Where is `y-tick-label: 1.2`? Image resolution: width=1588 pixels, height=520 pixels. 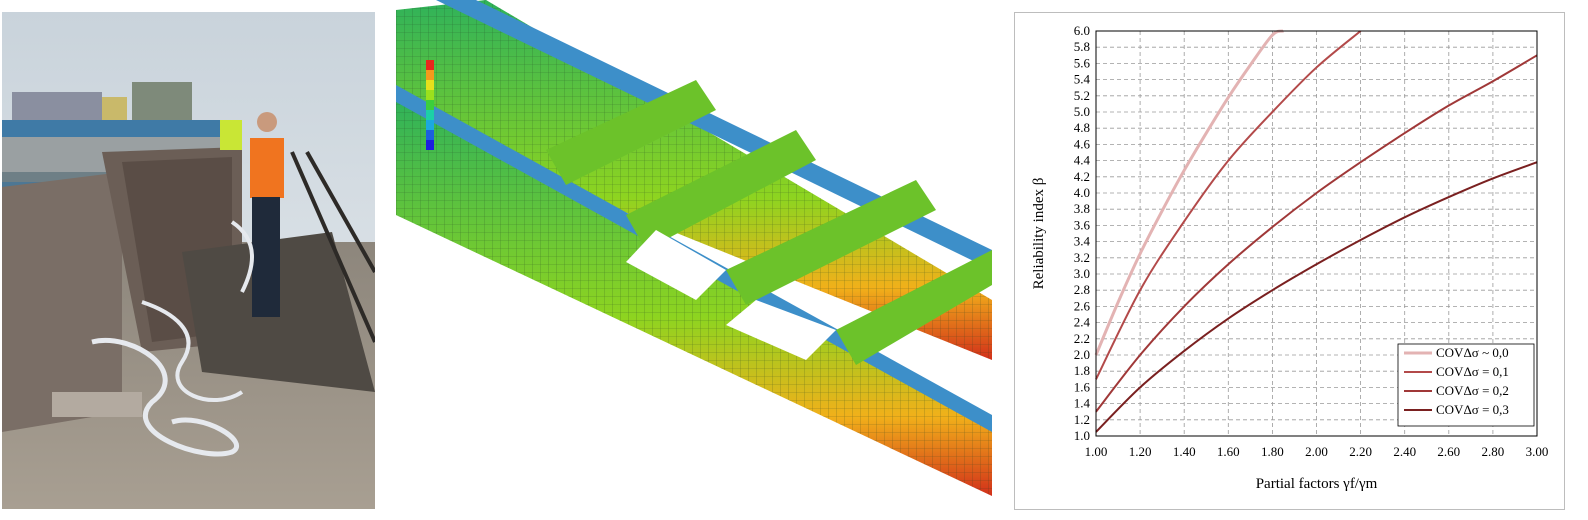
y-tick-label: 1.2 is located at coordinates (1082, 419).